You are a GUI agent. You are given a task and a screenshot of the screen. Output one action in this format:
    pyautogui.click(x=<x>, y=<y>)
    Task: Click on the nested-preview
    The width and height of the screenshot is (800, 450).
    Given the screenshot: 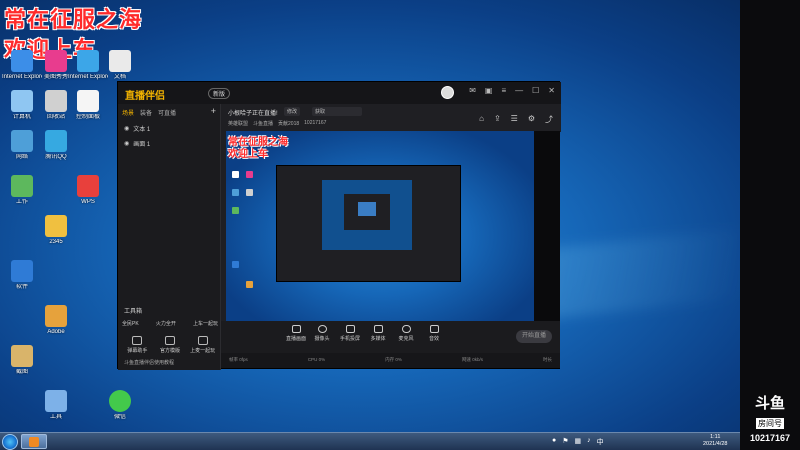 What is the action you would take?
    pyautogui.click(x=367, y=215)
    